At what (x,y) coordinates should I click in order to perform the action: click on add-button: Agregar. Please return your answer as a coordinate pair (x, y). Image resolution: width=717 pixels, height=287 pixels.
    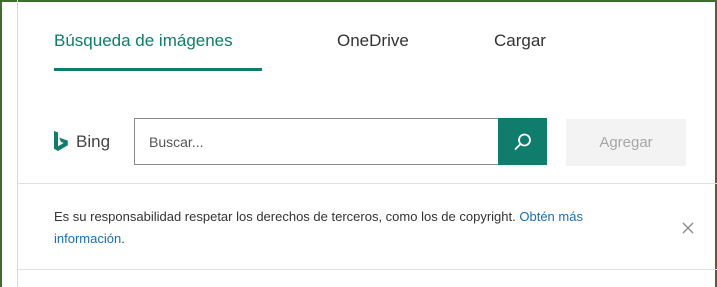
    Looking at the image, I should click on (626, 142).